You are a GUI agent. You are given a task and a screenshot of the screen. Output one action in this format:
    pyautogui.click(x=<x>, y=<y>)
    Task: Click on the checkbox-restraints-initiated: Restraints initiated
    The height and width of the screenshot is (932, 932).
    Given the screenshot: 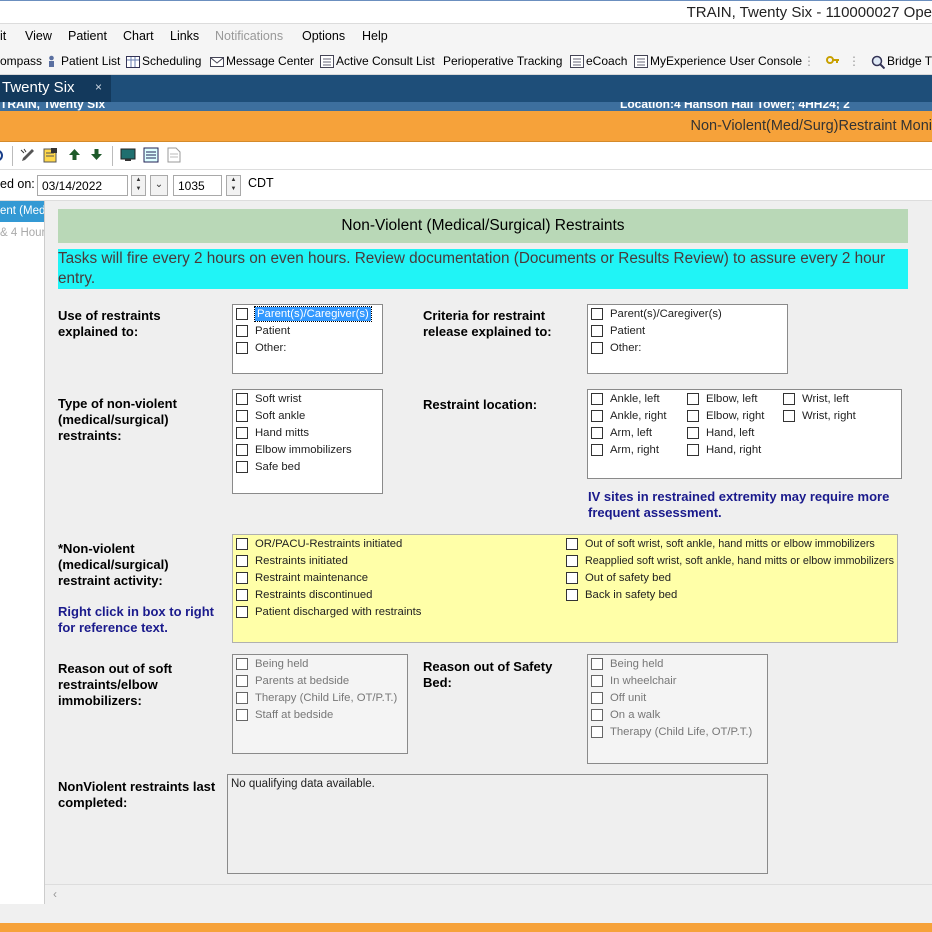 What is the action you would take?
    pyautogui.click(x=292, y=561)
    